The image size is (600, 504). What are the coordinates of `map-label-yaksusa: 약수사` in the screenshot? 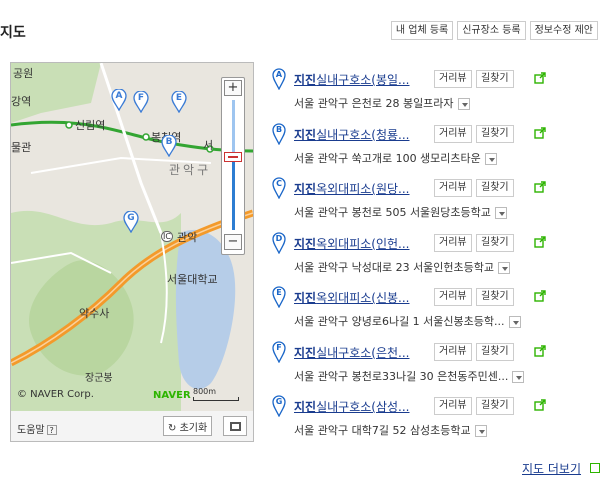 It's located at (94, 313).